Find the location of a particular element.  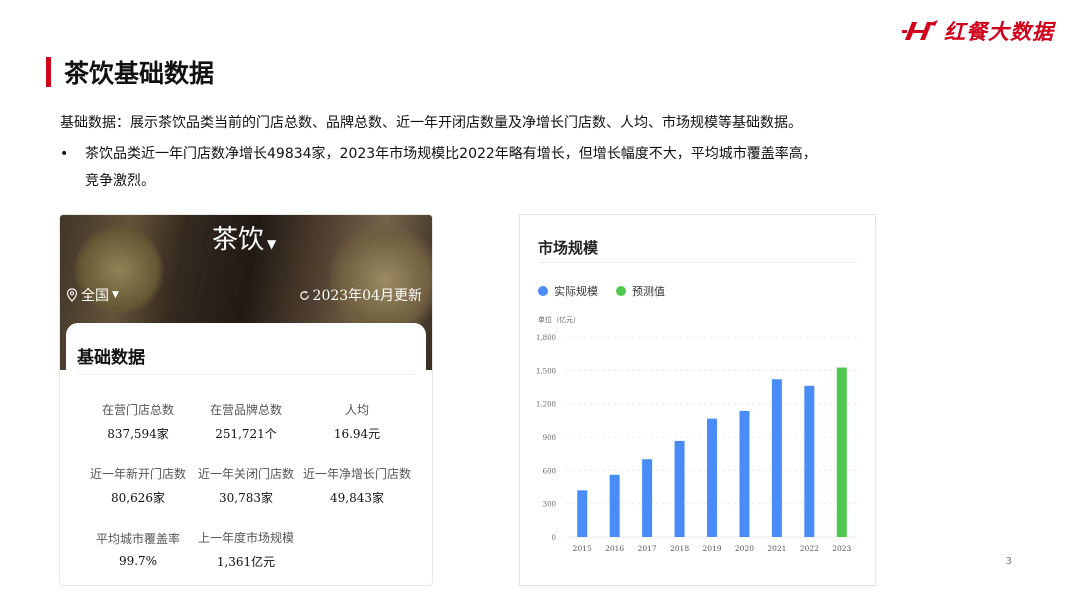

stat-value: 16.94元 is located at coordinates (357, 434).